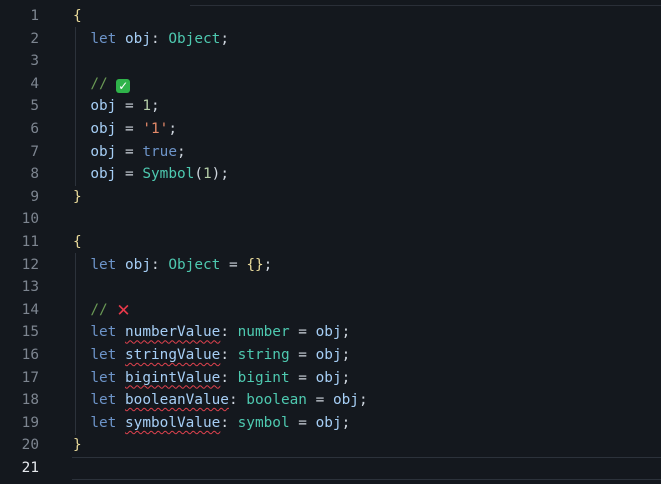 The width and height of the screenshot is (661, 484). I want to click on code-text: let booleanValue: boolean = obj;, so click(220, 400).